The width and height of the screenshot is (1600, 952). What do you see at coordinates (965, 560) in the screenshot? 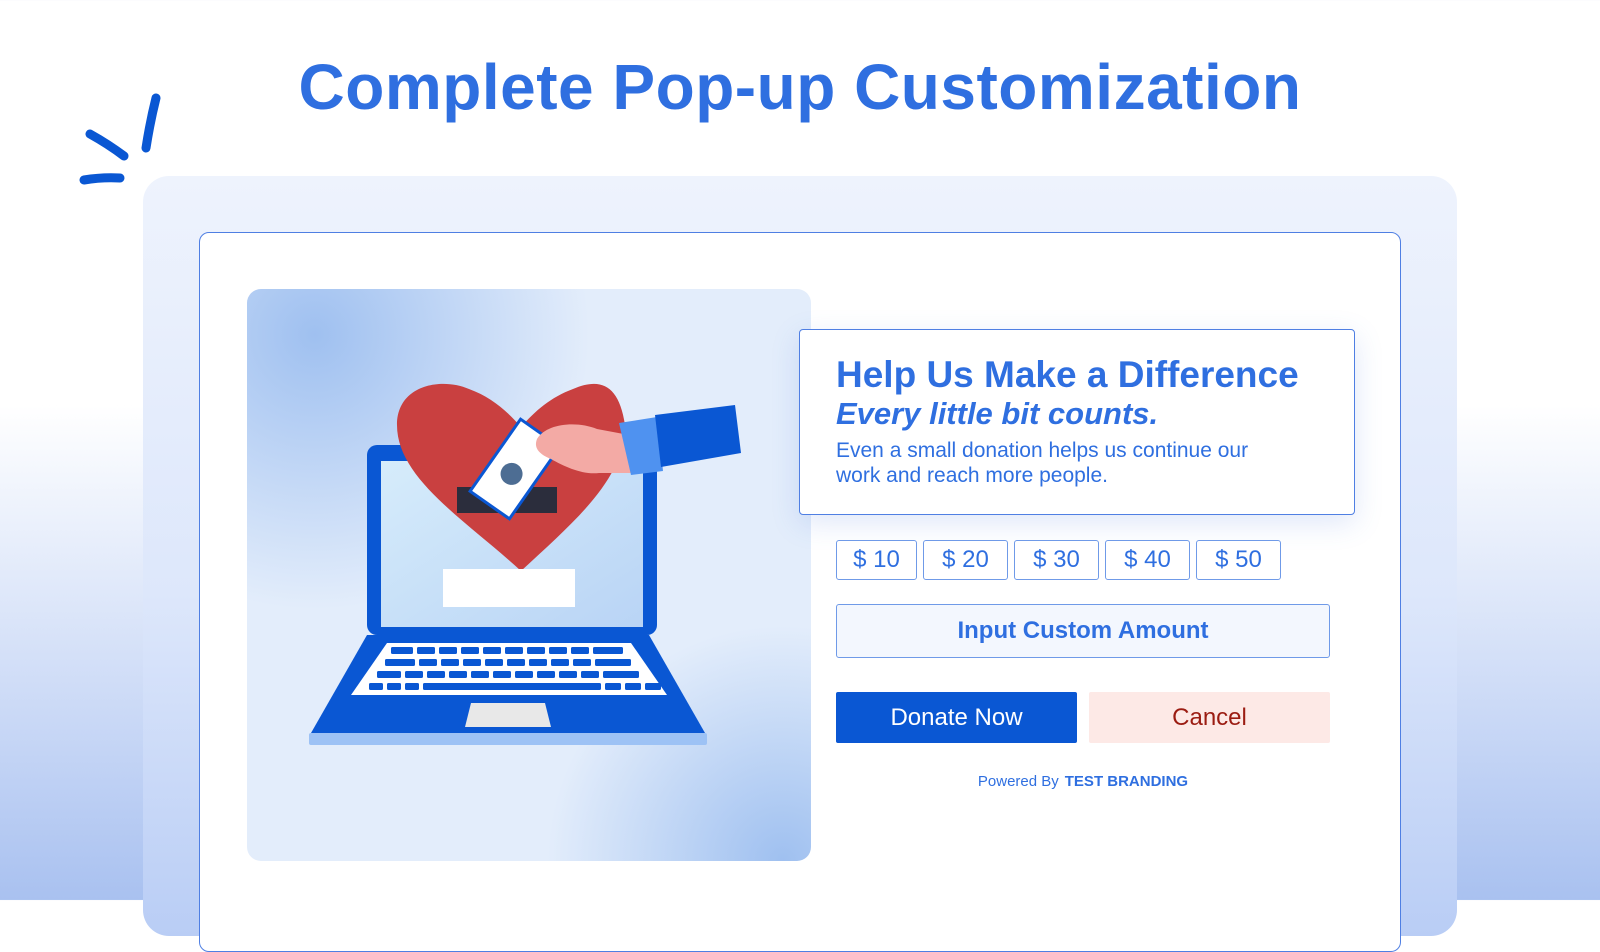
I see `amount-20-button: $ 20` at bounding box center [965, 560].